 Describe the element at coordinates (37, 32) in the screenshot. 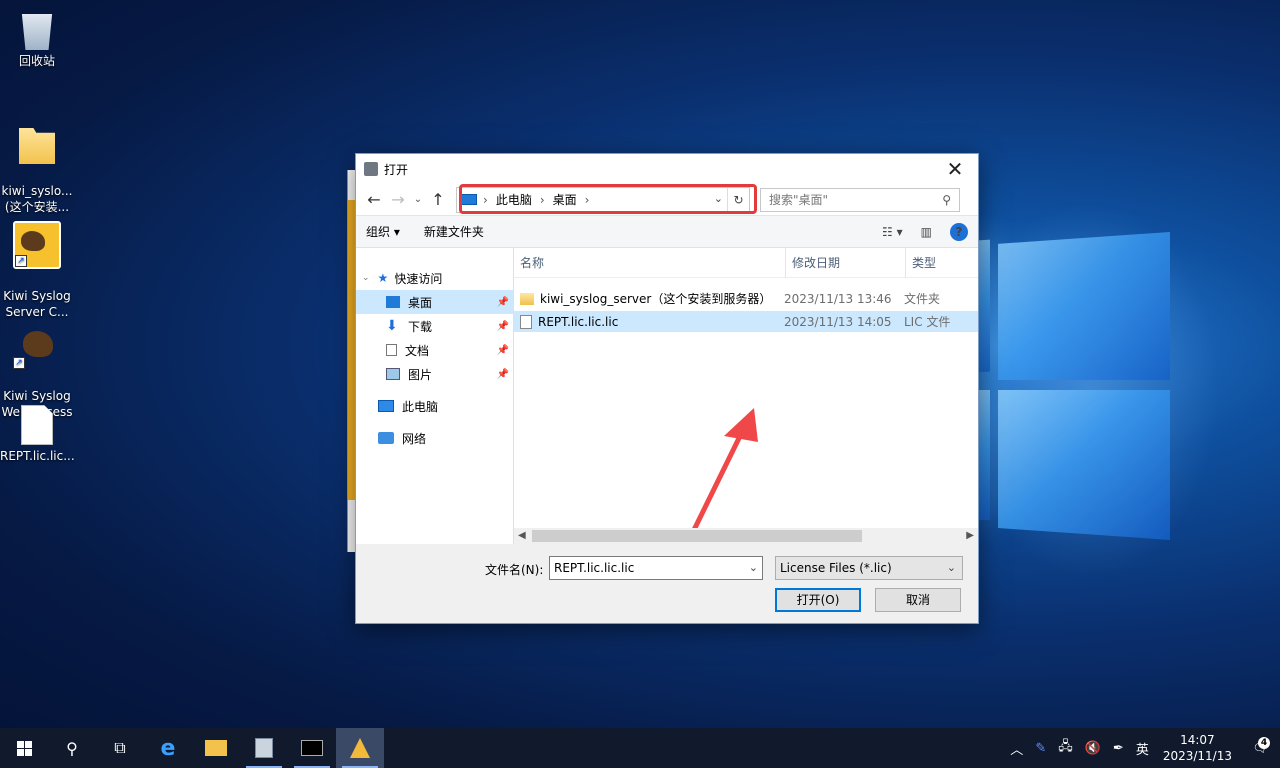

I see `recycle-bin-icon` at that location.